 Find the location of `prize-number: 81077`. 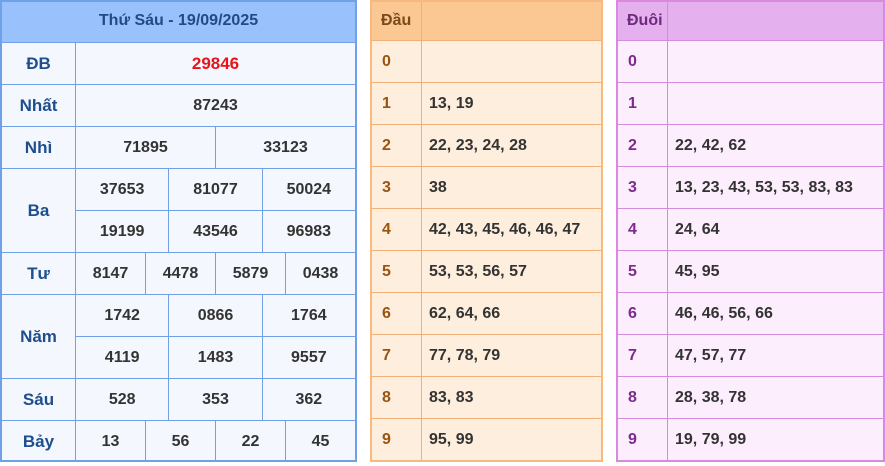

prize-number: 81077 is located at coordinates (214, 189).